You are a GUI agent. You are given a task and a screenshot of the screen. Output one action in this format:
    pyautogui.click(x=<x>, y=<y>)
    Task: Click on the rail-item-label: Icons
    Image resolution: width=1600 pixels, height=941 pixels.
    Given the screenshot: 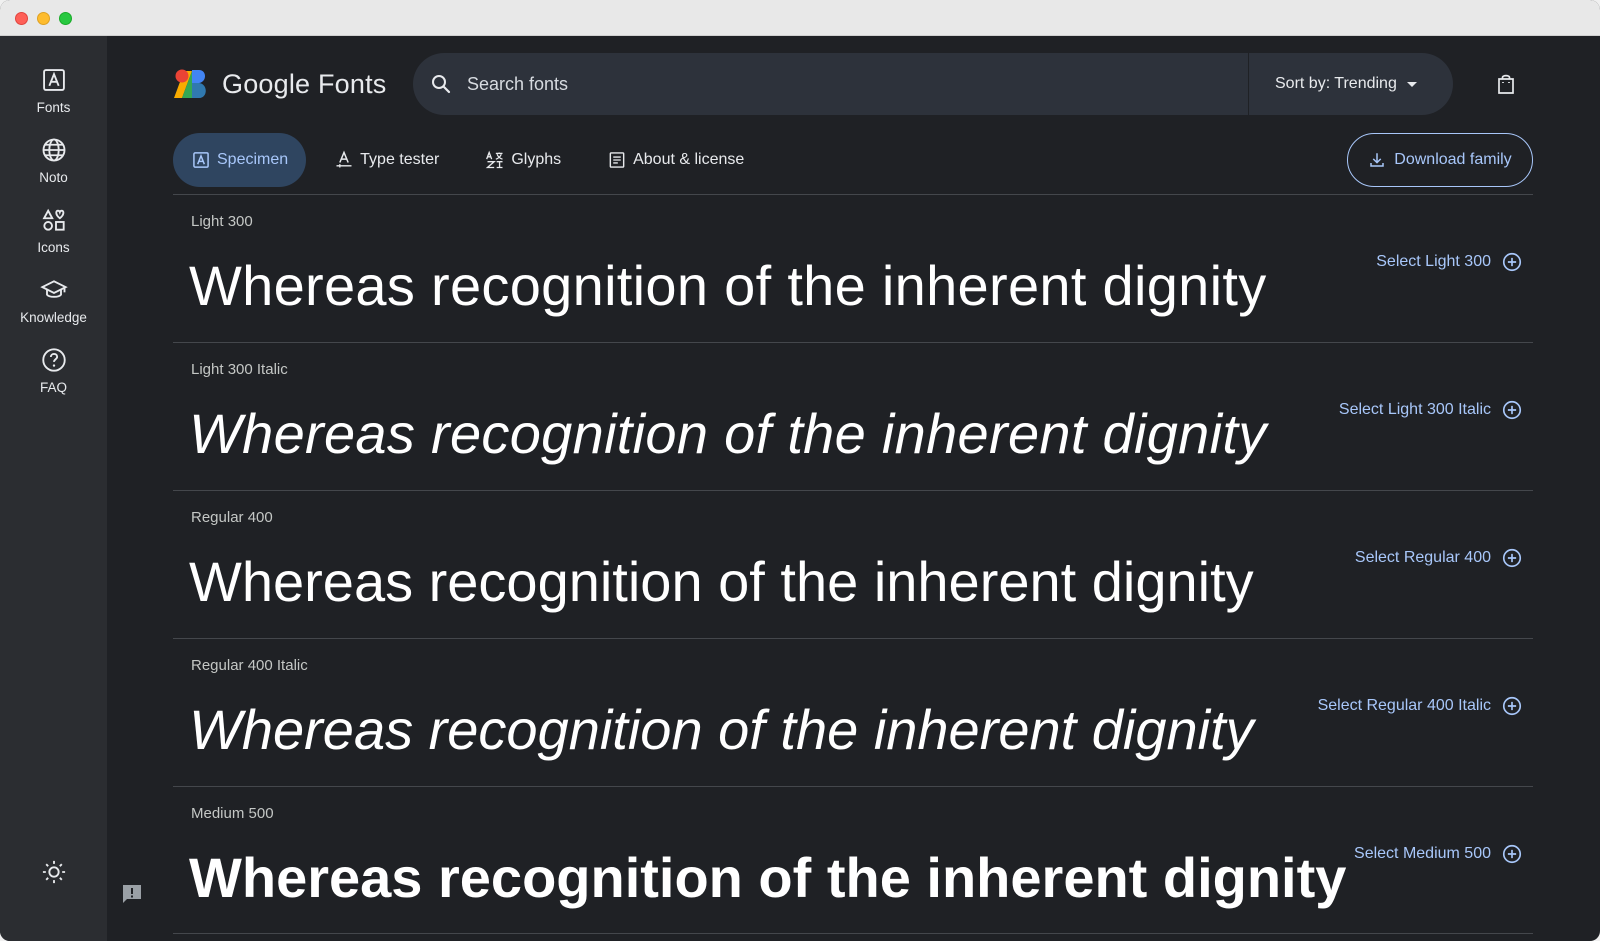 What is the action you would take?
    pyautogui.click(x=53, y=247)
    